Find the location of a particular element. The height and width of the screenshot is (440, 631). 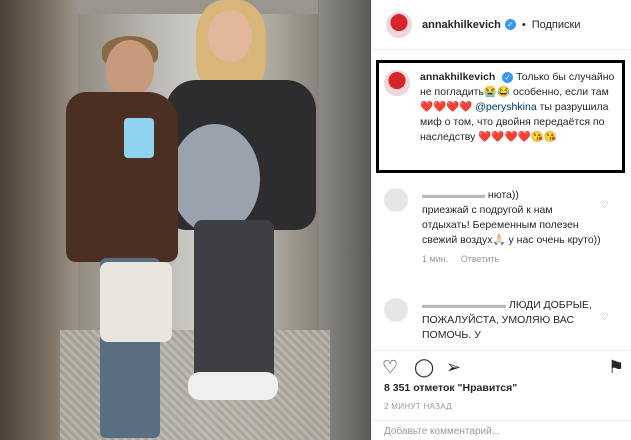

comment-time: 1 мин. is located at coordinates (435, 259).